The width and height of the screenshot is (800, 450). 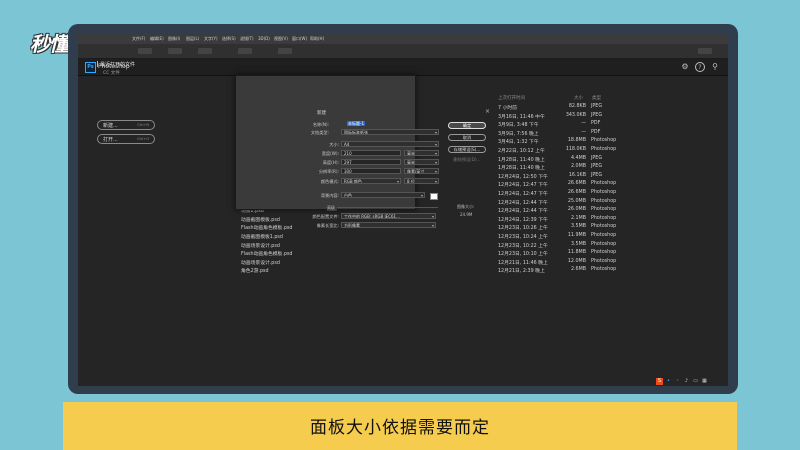 I want to click on width-label: 宽度(W):, so click(x=330, y=153).